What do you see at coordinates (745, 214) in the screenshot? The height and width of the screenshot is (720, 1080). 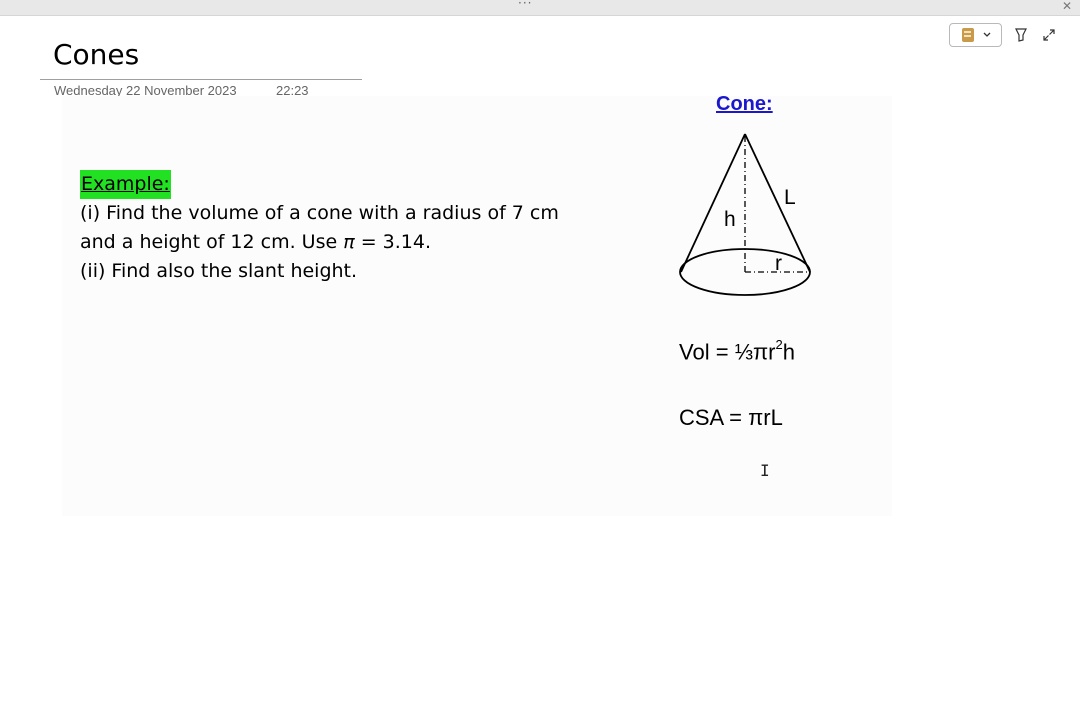 I see `cone-diagram: h L r` at bounding box center [745, 214].